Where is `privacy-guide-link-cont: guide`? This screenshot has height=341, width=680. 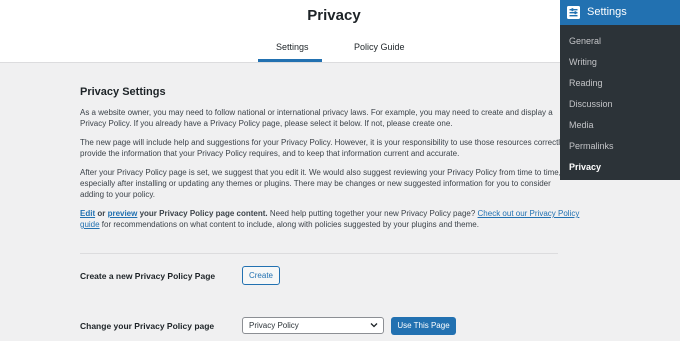
privacy-guide-link-cont: guide is located at coordinates (90, 224).